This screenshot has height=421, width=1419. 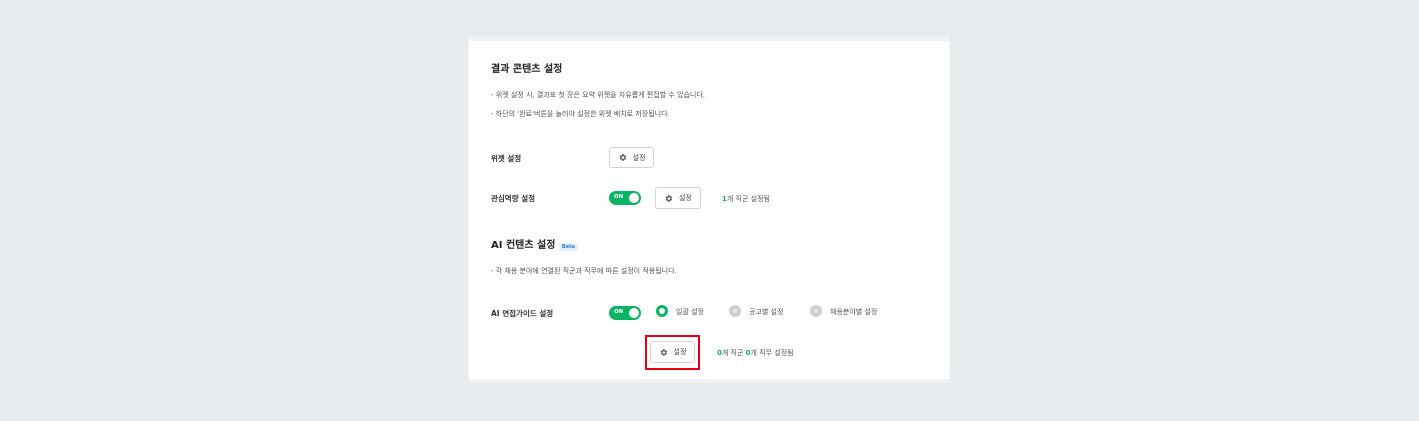 I want to click on widget-setting-button-label: 설정, so click(x=639, y=157).